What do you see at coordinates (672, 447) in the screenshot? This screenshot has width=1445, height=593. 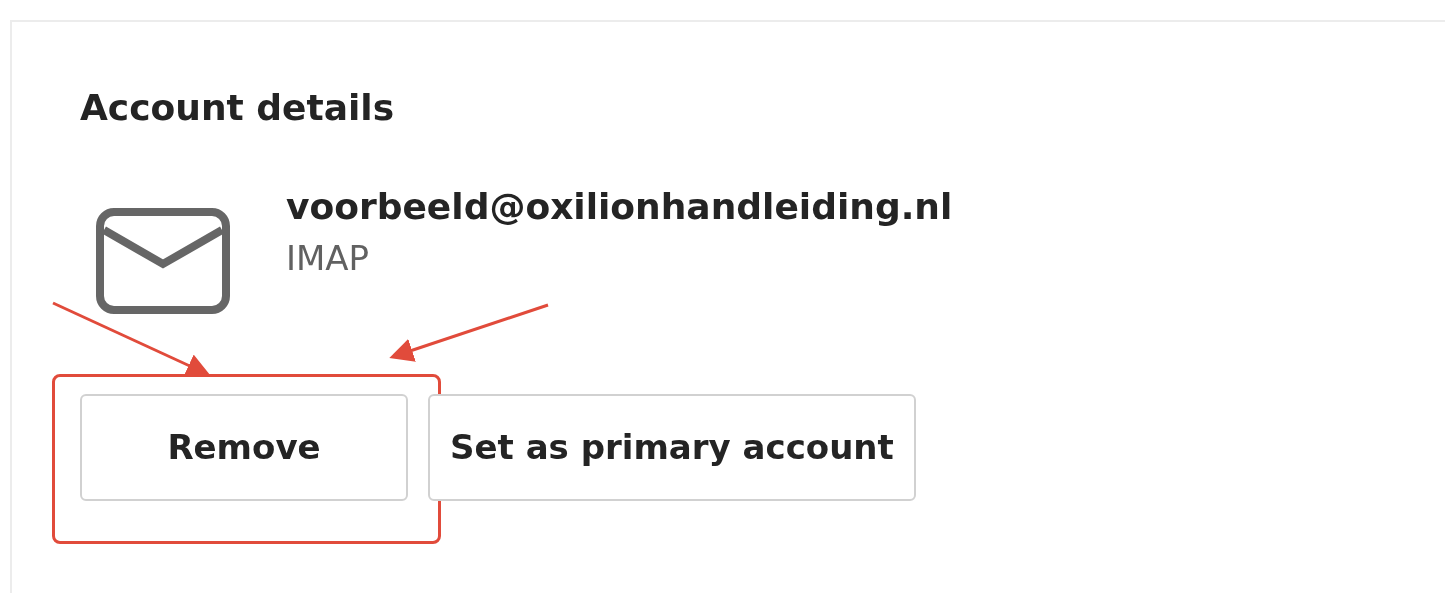 I see `primary-account-button: Set as primary account` at bounding box center [672, 447].